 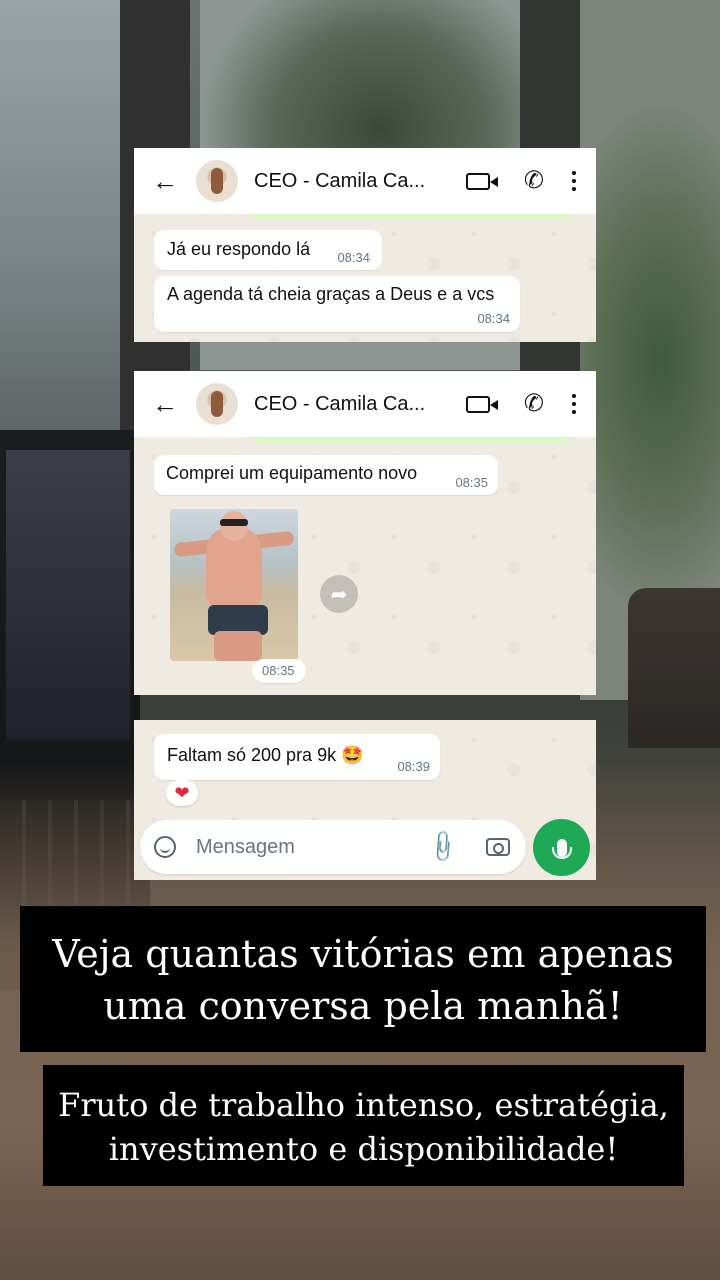 I want to click on subheadline-line-1: Fruto de trabalho intenso, estratégia,, so click(x=363, y=1105).